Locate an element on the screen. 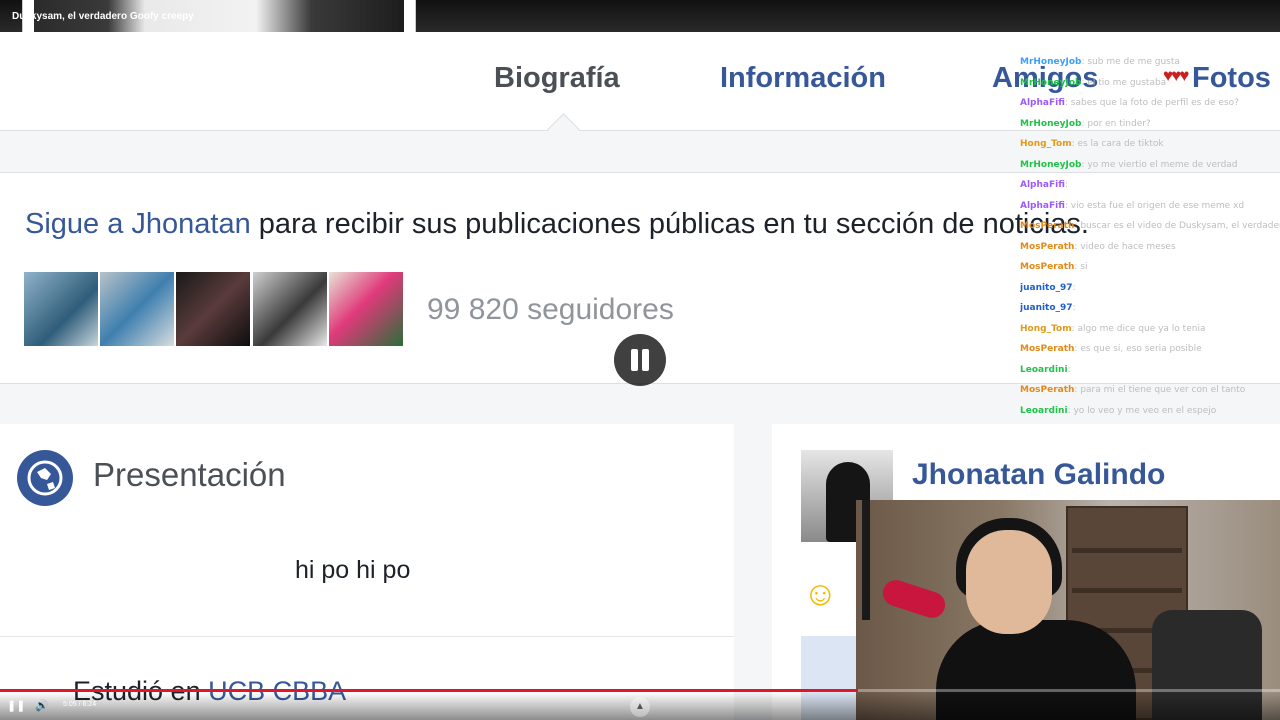 Image resolution: width=1280 pixels, height=720 pixels. volume-icon: 🔊 is located at coordinates (42, 706).